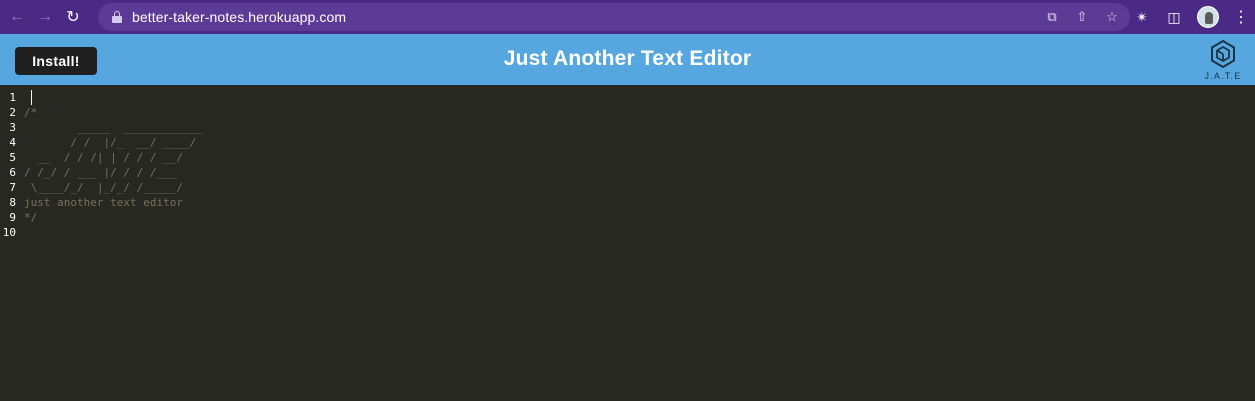  Describe the element at coordinates (1223, 54) in the screenshot. I see `jate-logo-icon` at that location.